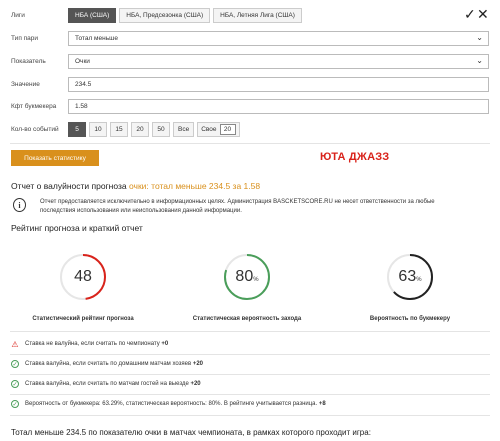 Image resolution: width=500 pixels, height=441 pixels. Describe the element at coordinates (165, 15) in the screenshot. I see `tab-nba-preseason: НБА, Предсезонка (США)` at that location.